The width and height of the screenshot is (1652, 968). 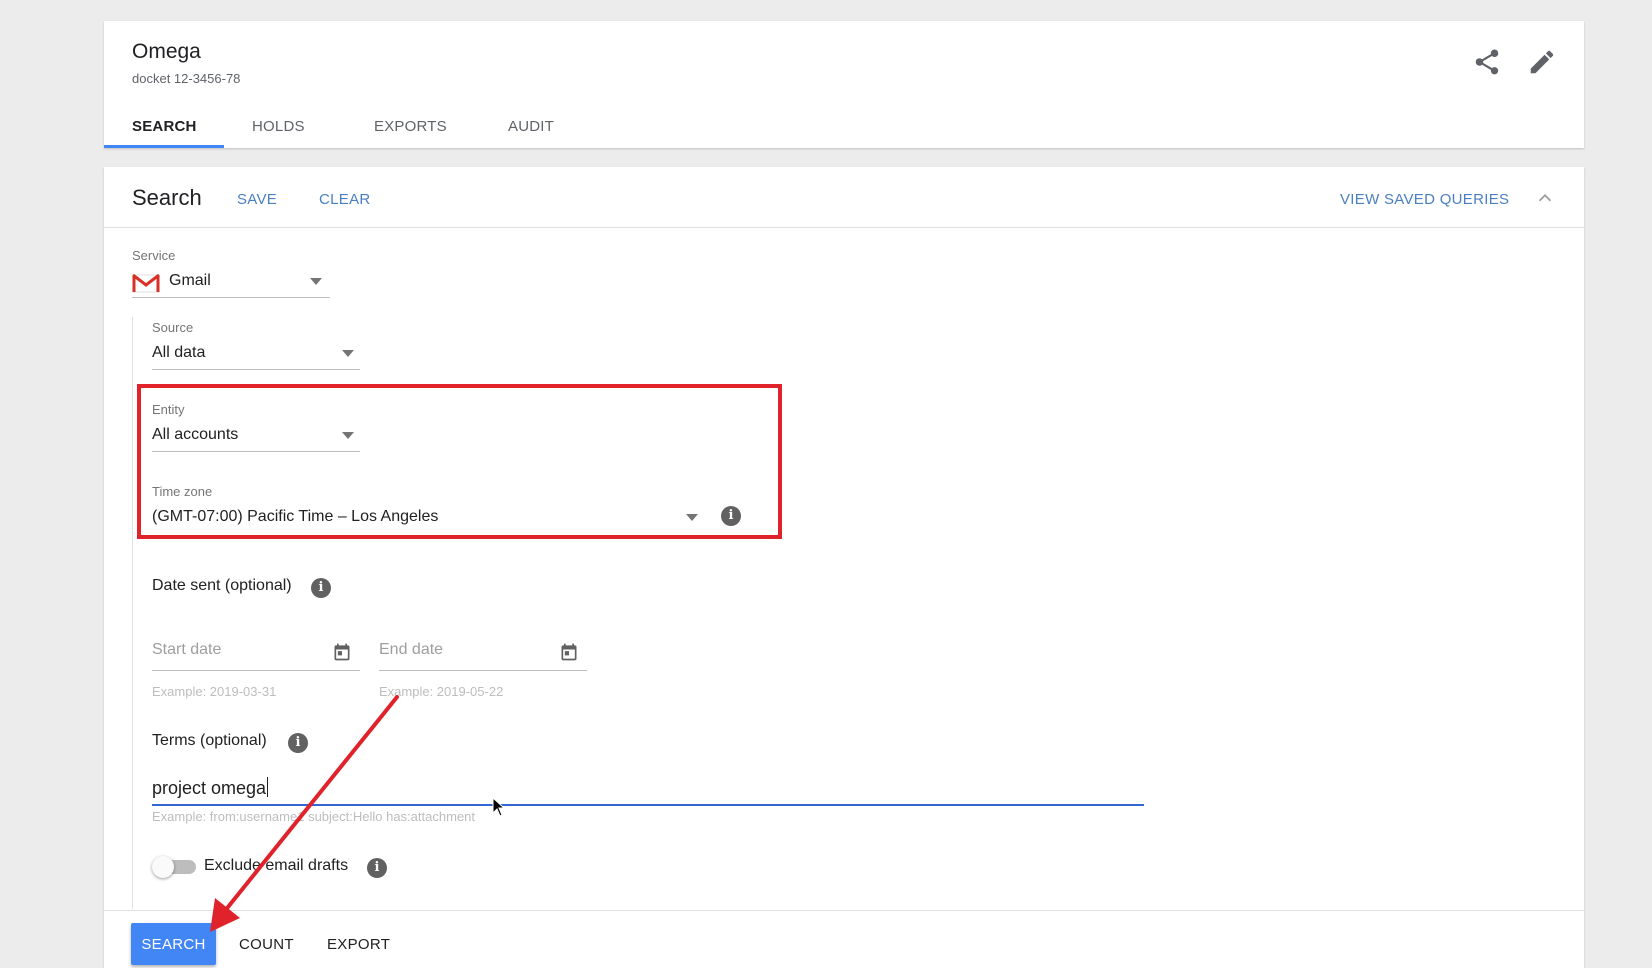 I want to click on entity-select: All accounts, so click(x=256, y=437).